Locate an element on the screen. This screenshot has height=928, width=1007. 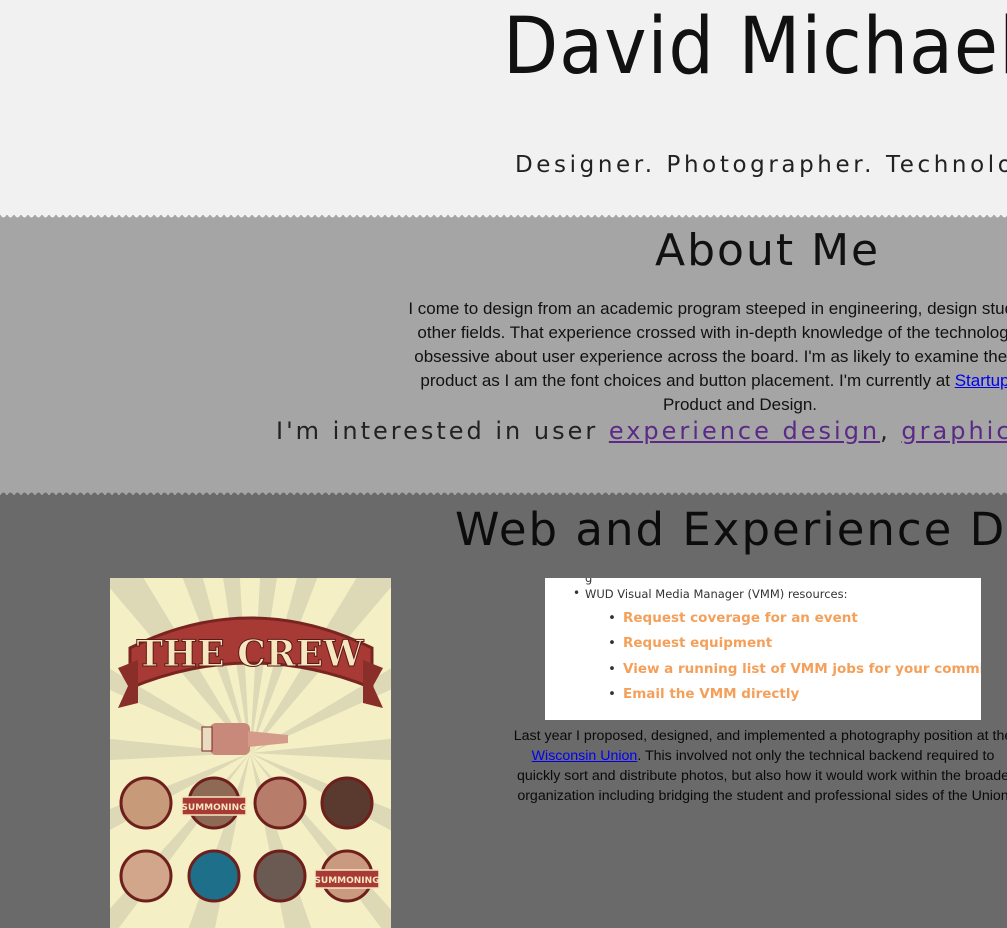
startup-institute-link: Startup Institu is located at coordinates (981, 380).